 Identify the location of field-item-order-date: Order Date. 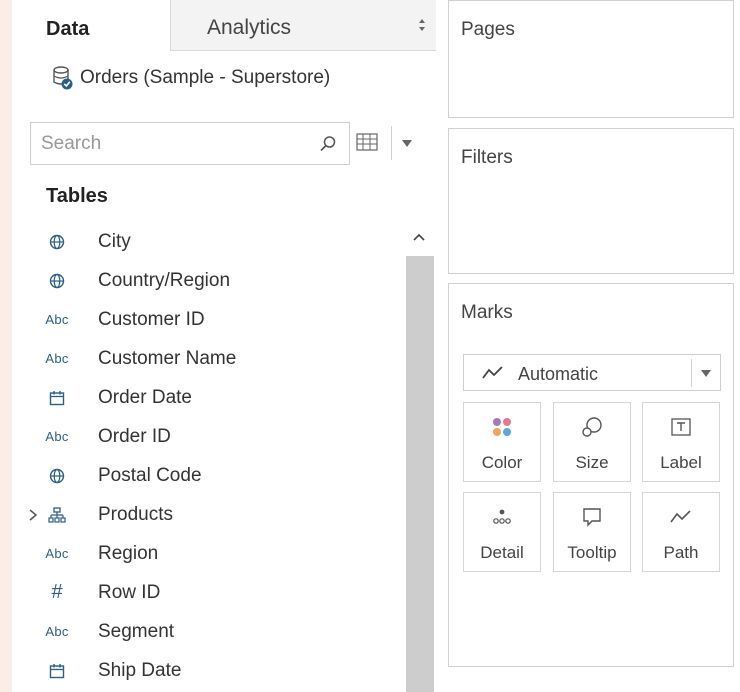
(208, 397).